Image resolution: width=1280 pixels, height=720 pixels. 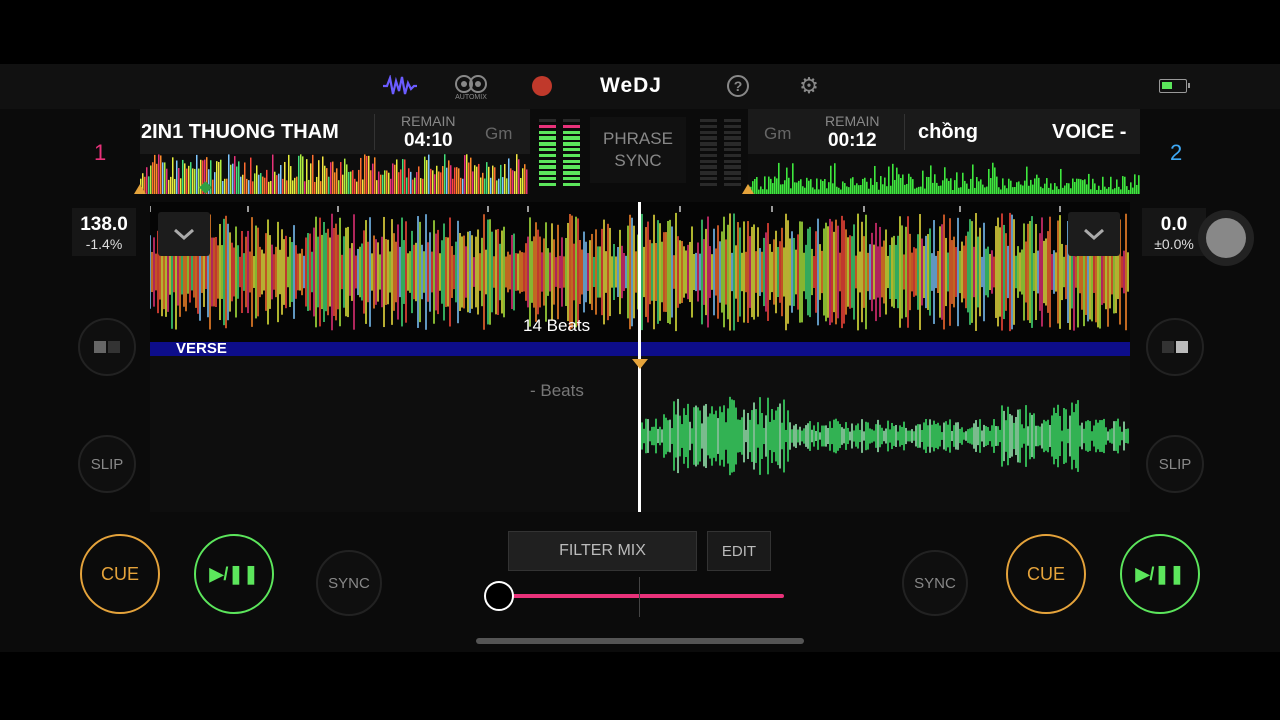 I want to click on deck1-sync-button: SYNC, so click(x=349, y=583).